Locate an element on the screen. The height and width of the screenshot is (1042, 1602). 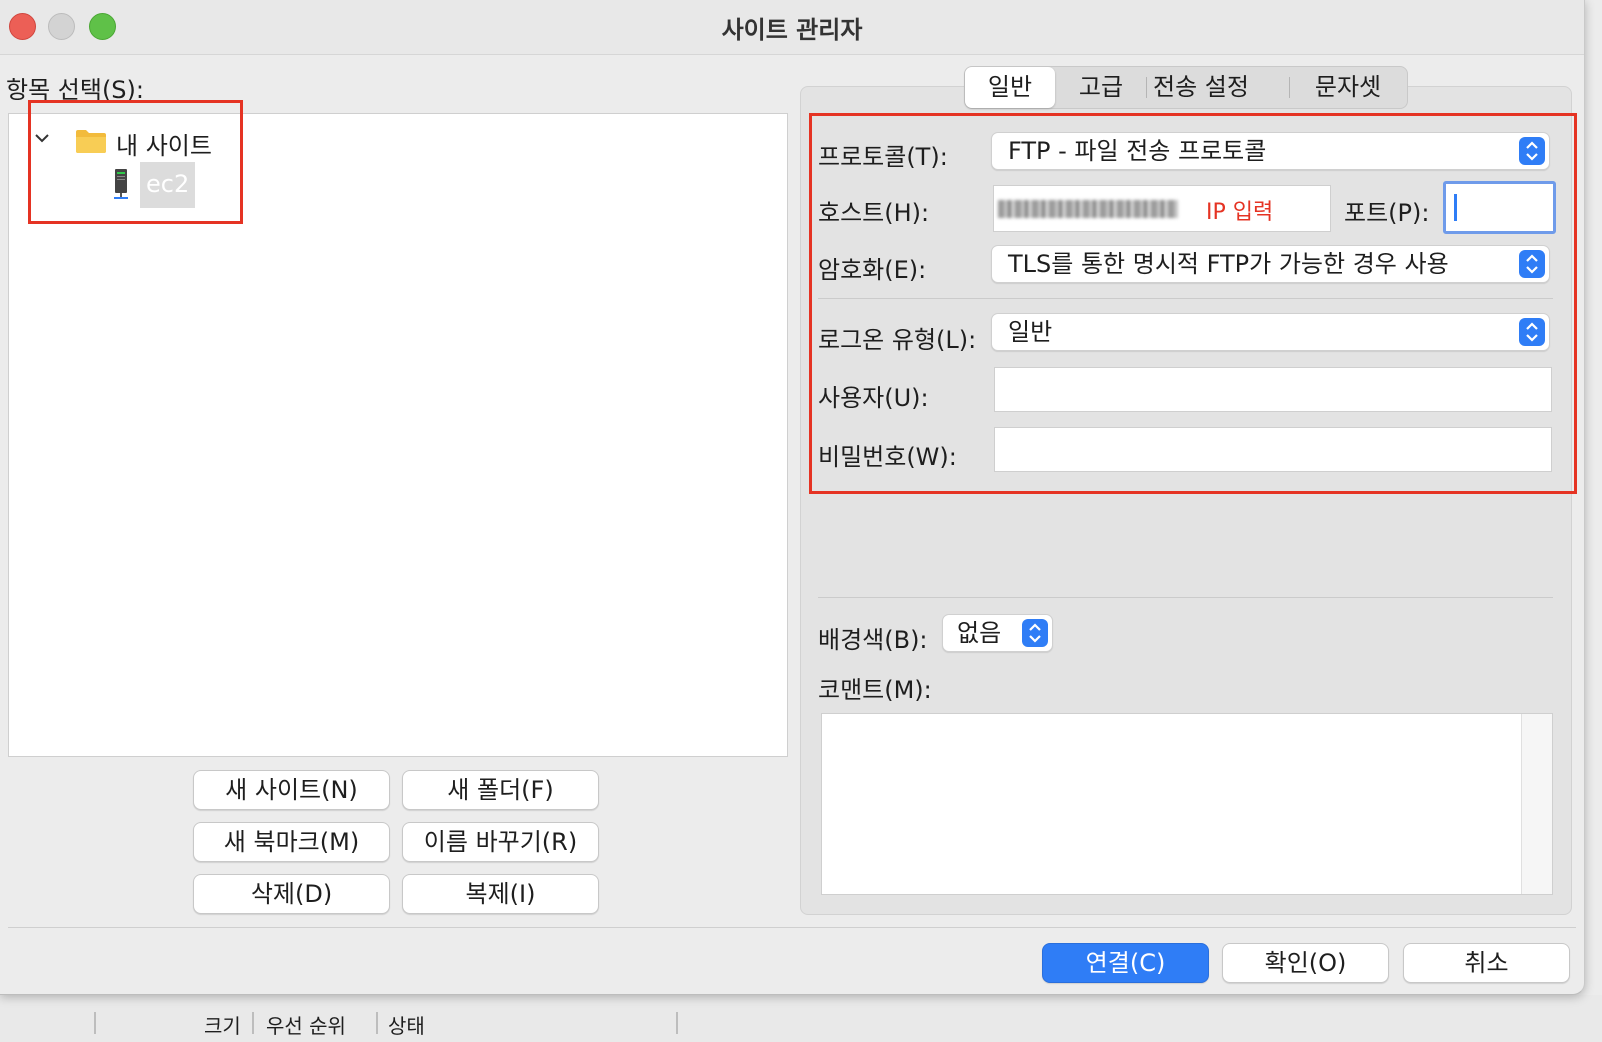
comment-textarea is located at coordinates (1187, 804).